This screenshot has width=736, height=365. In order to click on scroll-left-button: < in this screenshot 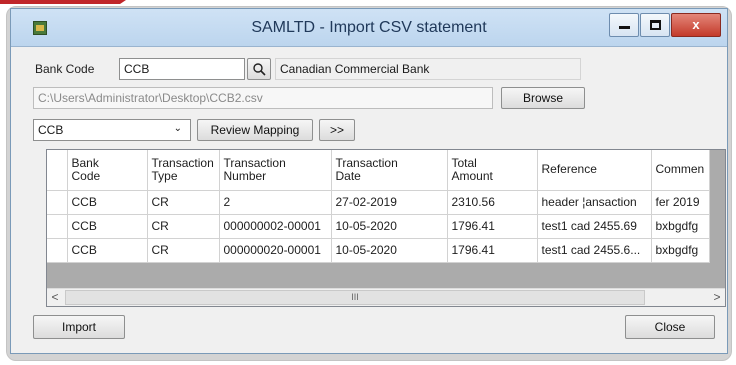, I will do `click(55, 297)`.